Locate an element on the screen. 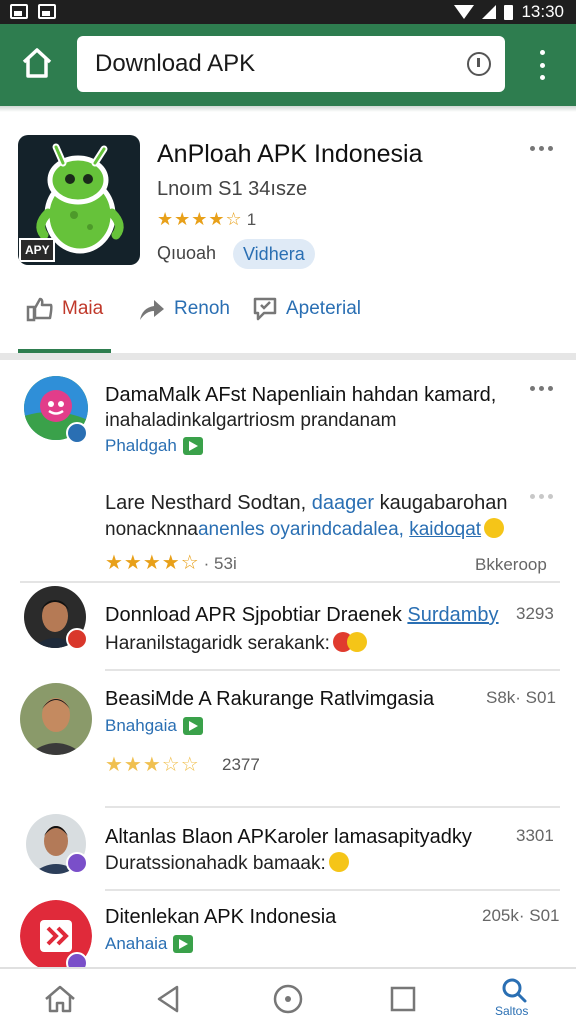 The image size is (576, 1024). feed-item-text: Haranilstagaridk serakank: is located at coordinates (236, 643).